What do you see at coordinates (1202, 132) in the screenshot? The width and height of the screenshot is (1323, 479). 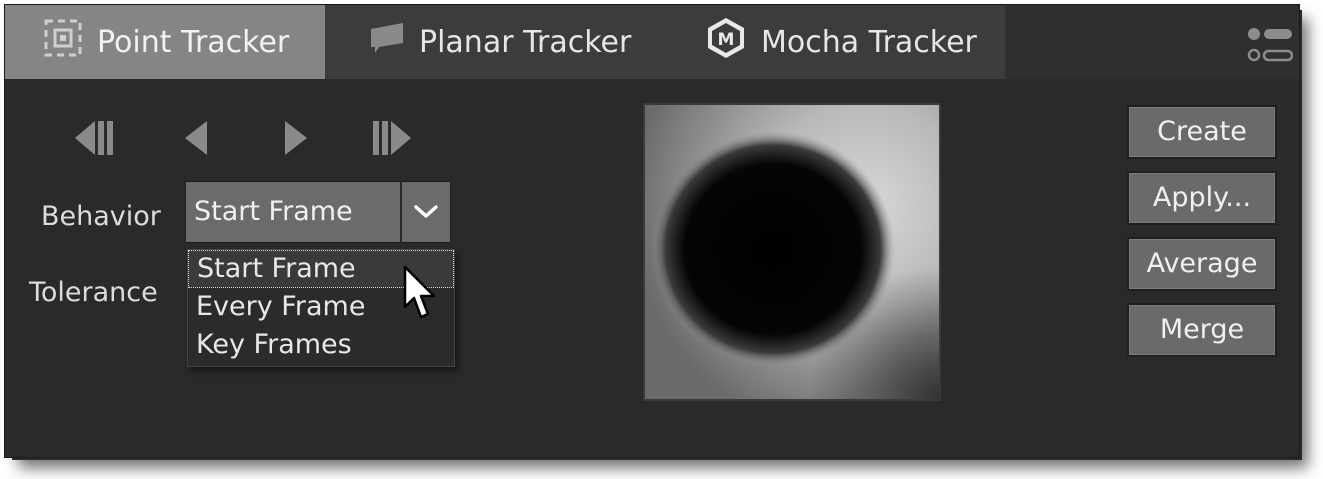 I see `create-button: Create` at bounding box center [1202, 132].